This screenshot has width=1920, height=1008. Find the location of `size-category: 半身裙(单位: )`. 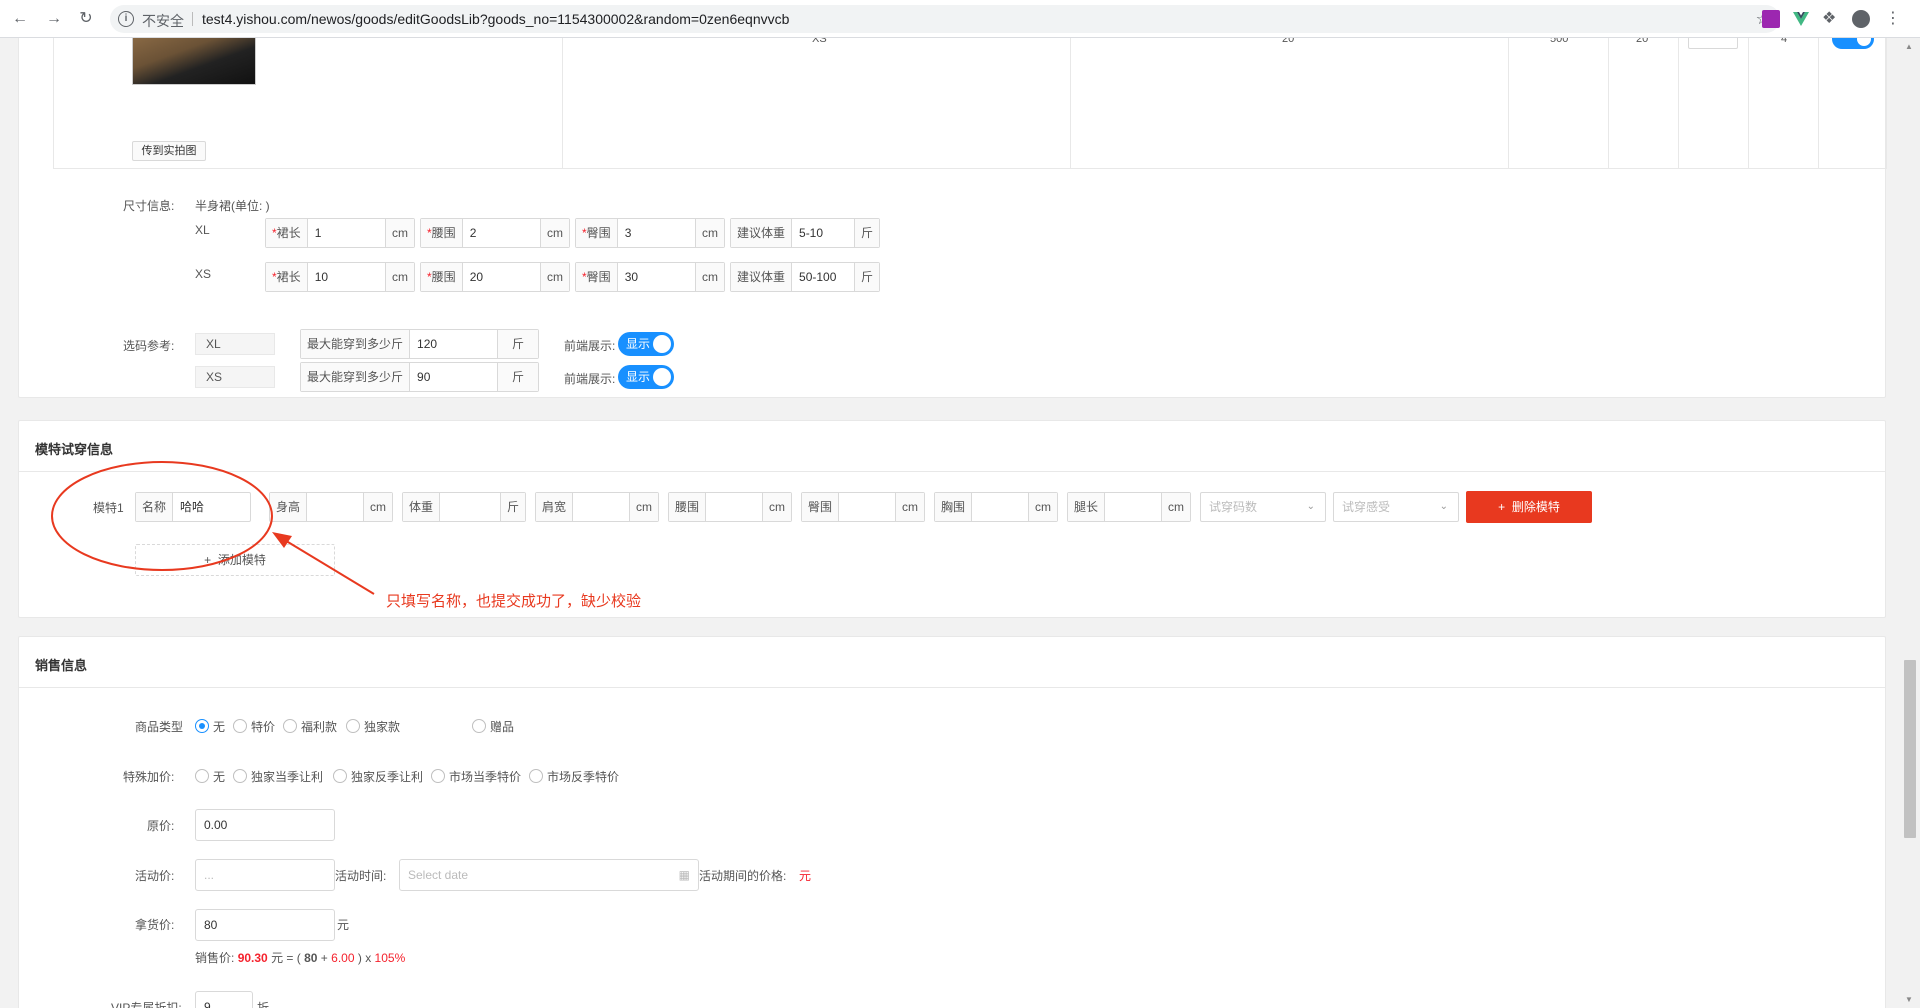

size-category: 半身裙(单位: ) is located at coordinates (232, 206).